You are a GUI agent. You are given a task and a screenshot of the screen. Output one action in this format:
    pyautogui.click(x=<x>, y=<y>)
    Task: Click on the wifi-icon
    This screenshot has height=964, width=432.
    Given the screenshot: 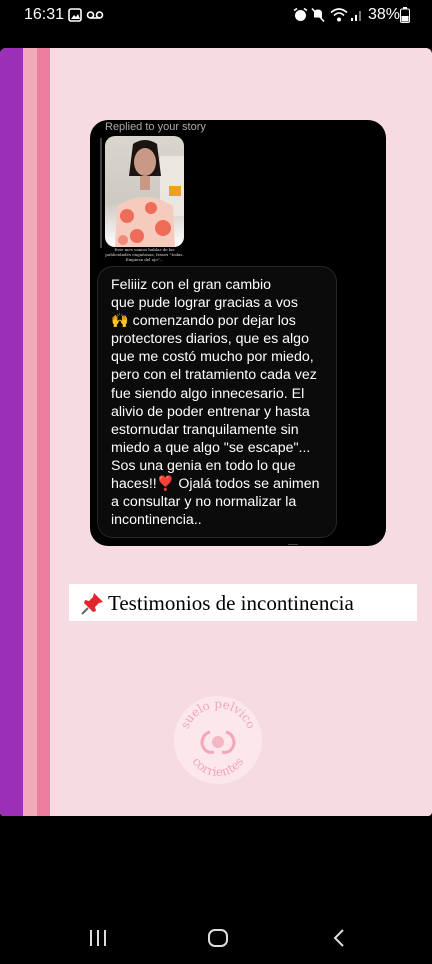 What is the action you would take?
    pyautogui.click(x=339, y=15)
    